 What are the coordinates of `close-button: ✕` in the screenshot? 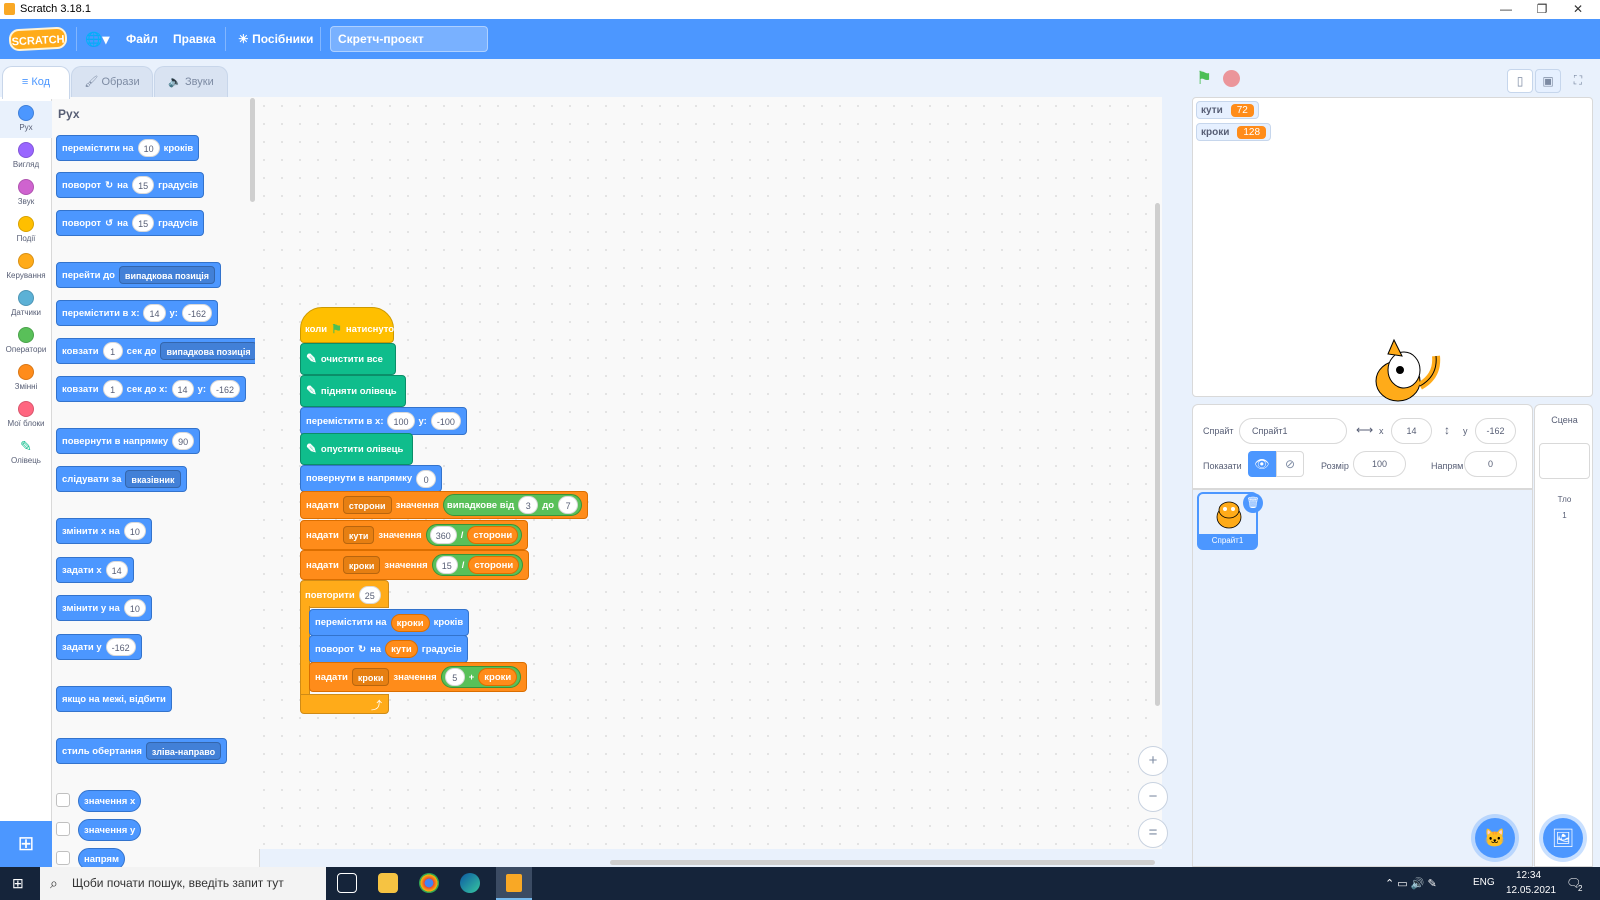 It's located at (1578, 9).